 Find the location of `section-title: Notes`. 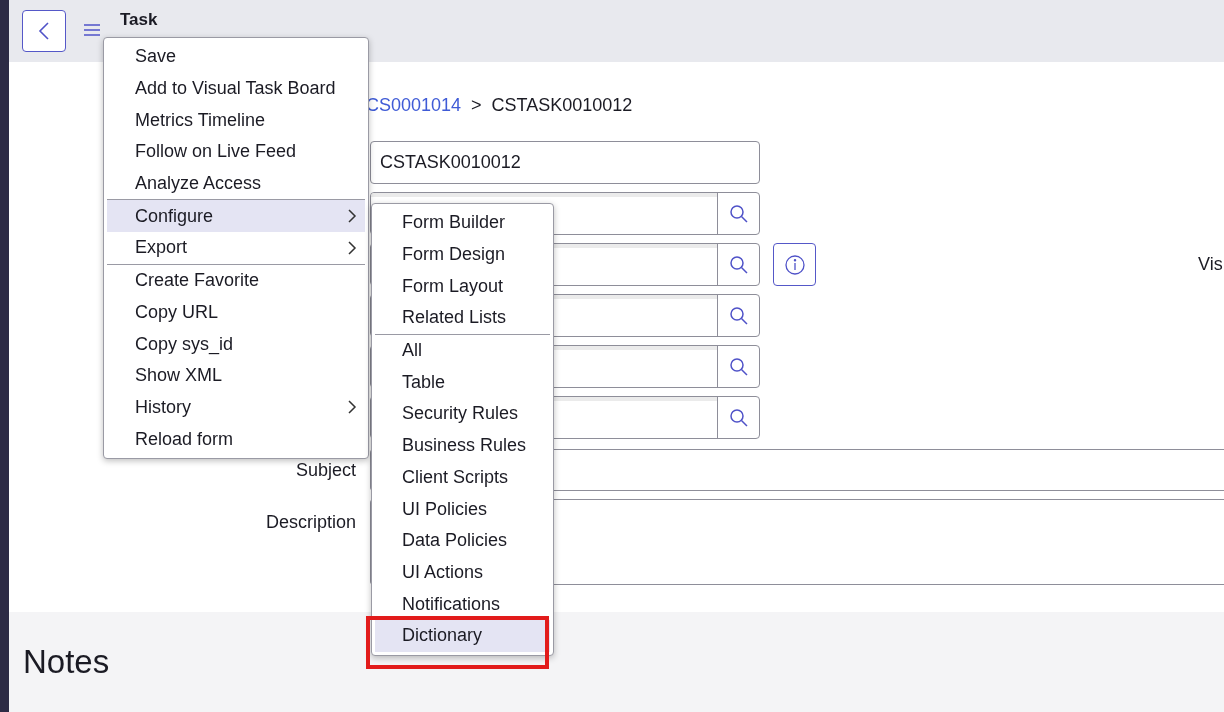

section-title: Notes is located at coordinates (66, 661).